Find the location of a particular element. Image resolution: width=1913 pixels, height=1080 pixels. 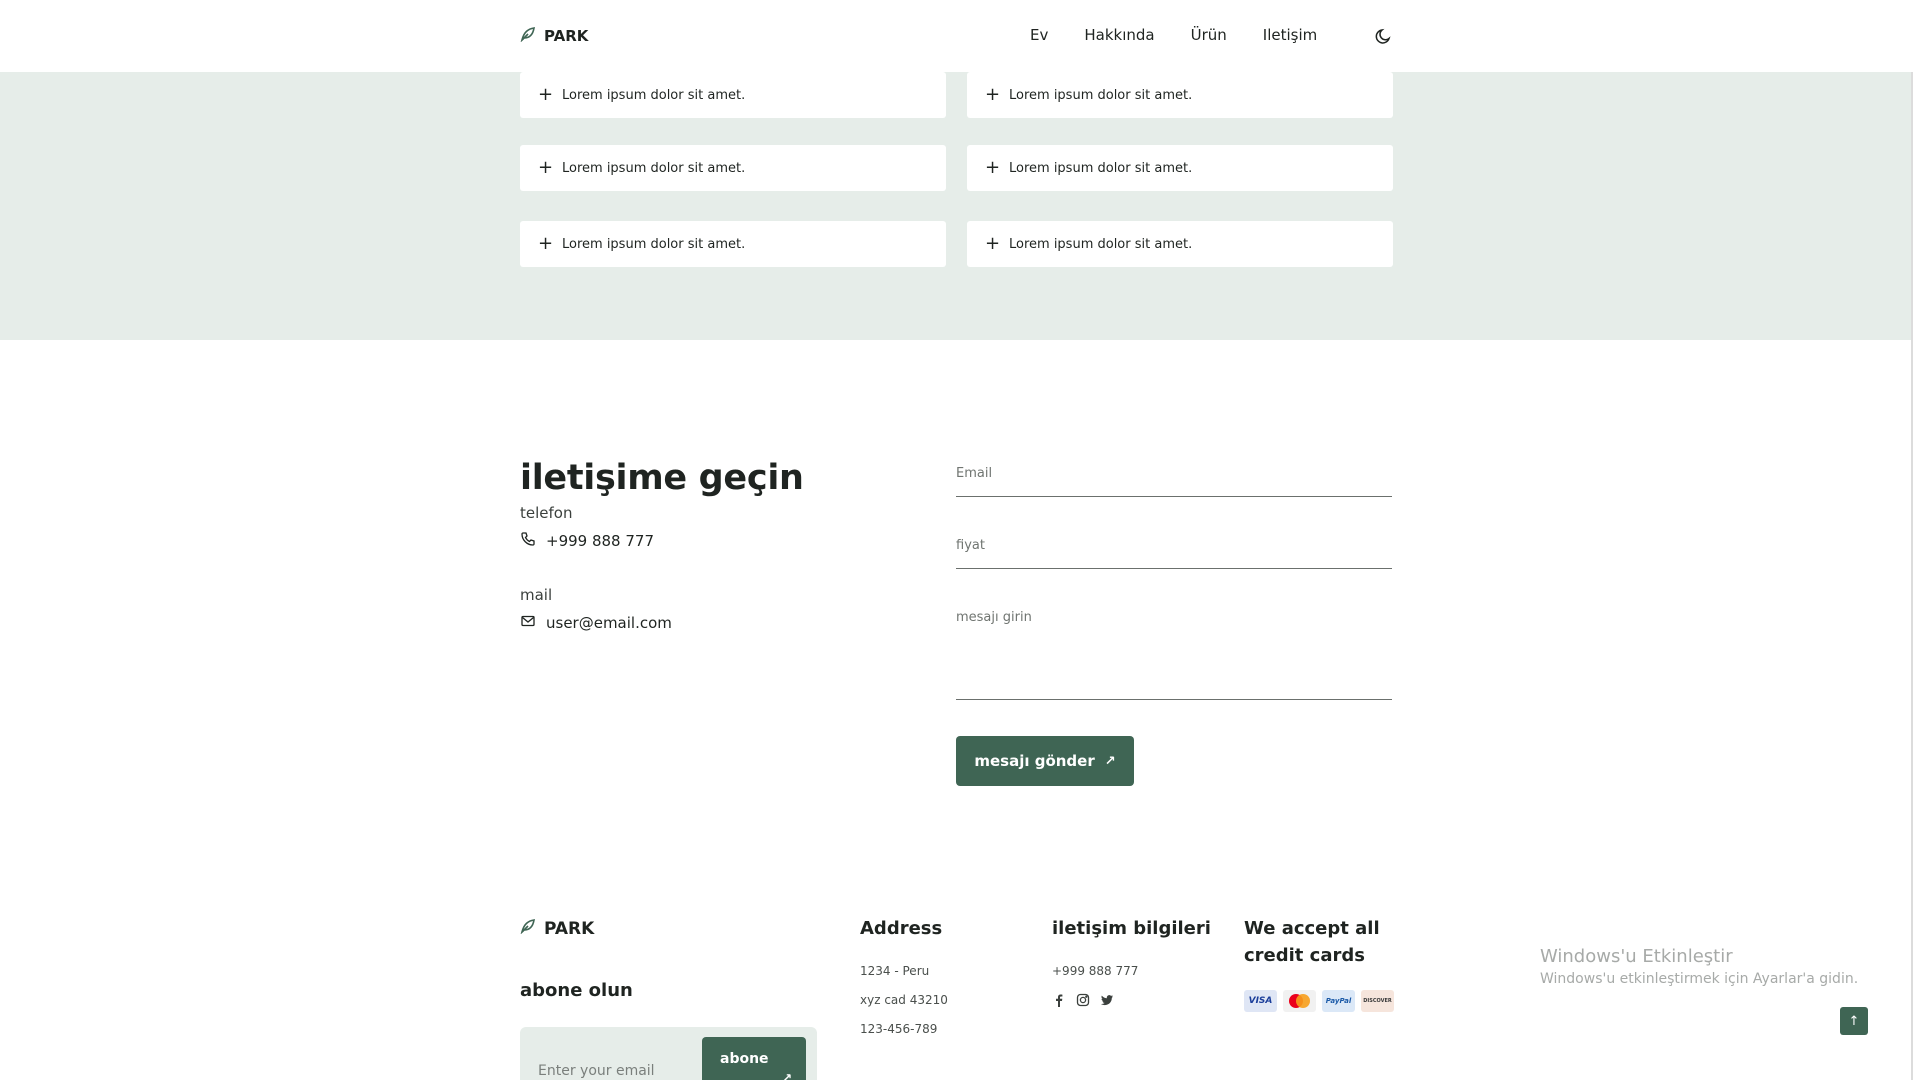

nav-links: Ev Hakkında Ürün Iletişim is located at coordinates (1173, 35).